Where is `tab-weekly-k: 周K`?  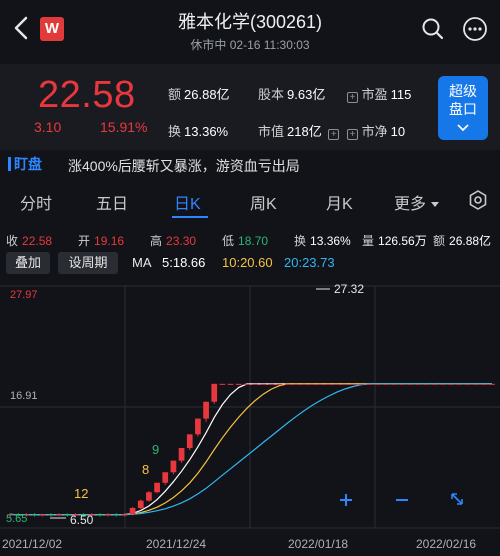 tab-weekly-k: 周K is located at coordinates (263, 202).